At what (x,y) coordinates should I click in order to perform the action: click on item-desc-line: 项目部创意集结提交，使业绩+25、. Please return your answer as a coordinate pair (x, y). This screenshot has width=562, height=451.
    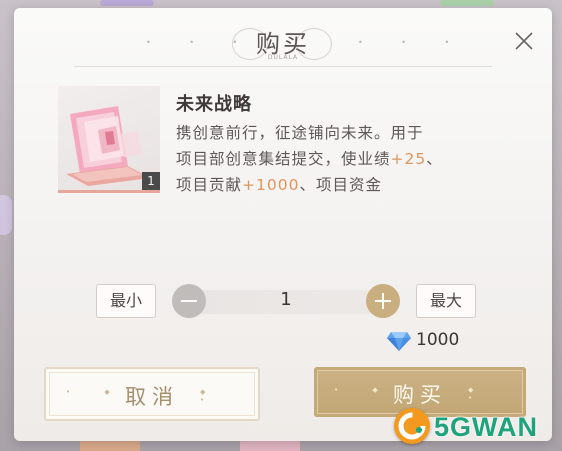
    Looking at the image, I should click on (336, 159).